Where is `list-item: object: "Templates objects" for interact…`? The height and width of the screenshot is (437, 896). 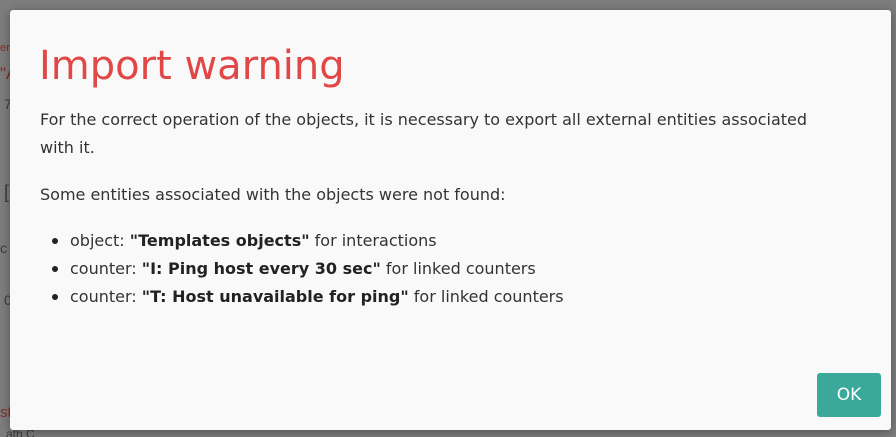 list-item: object: "Templates objects" for interact… is located at coordinates (446, 241).